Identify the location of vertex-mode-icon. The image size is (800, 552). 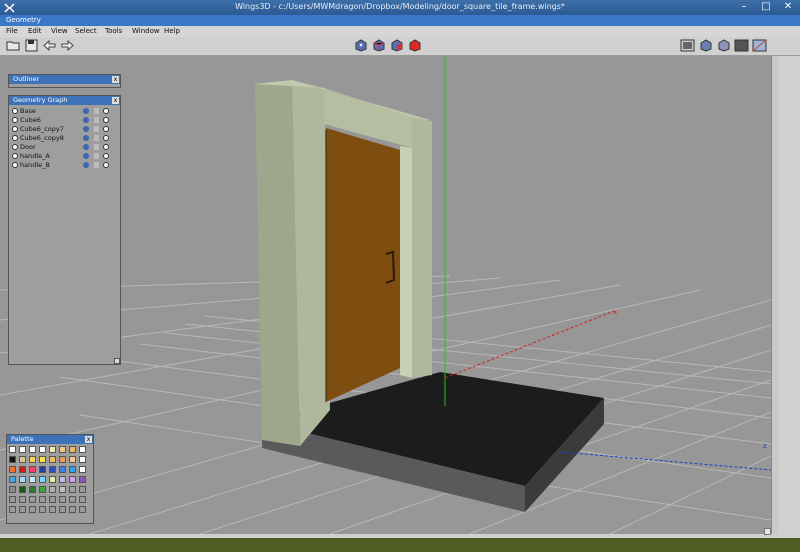
(360, 45).